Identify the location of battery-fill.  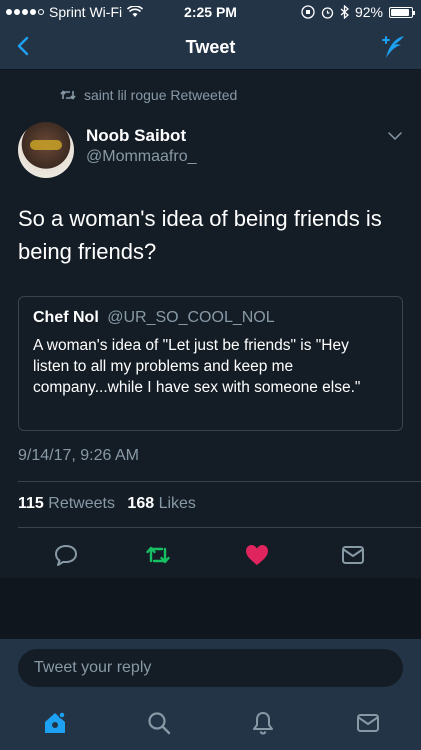
(400, 12).